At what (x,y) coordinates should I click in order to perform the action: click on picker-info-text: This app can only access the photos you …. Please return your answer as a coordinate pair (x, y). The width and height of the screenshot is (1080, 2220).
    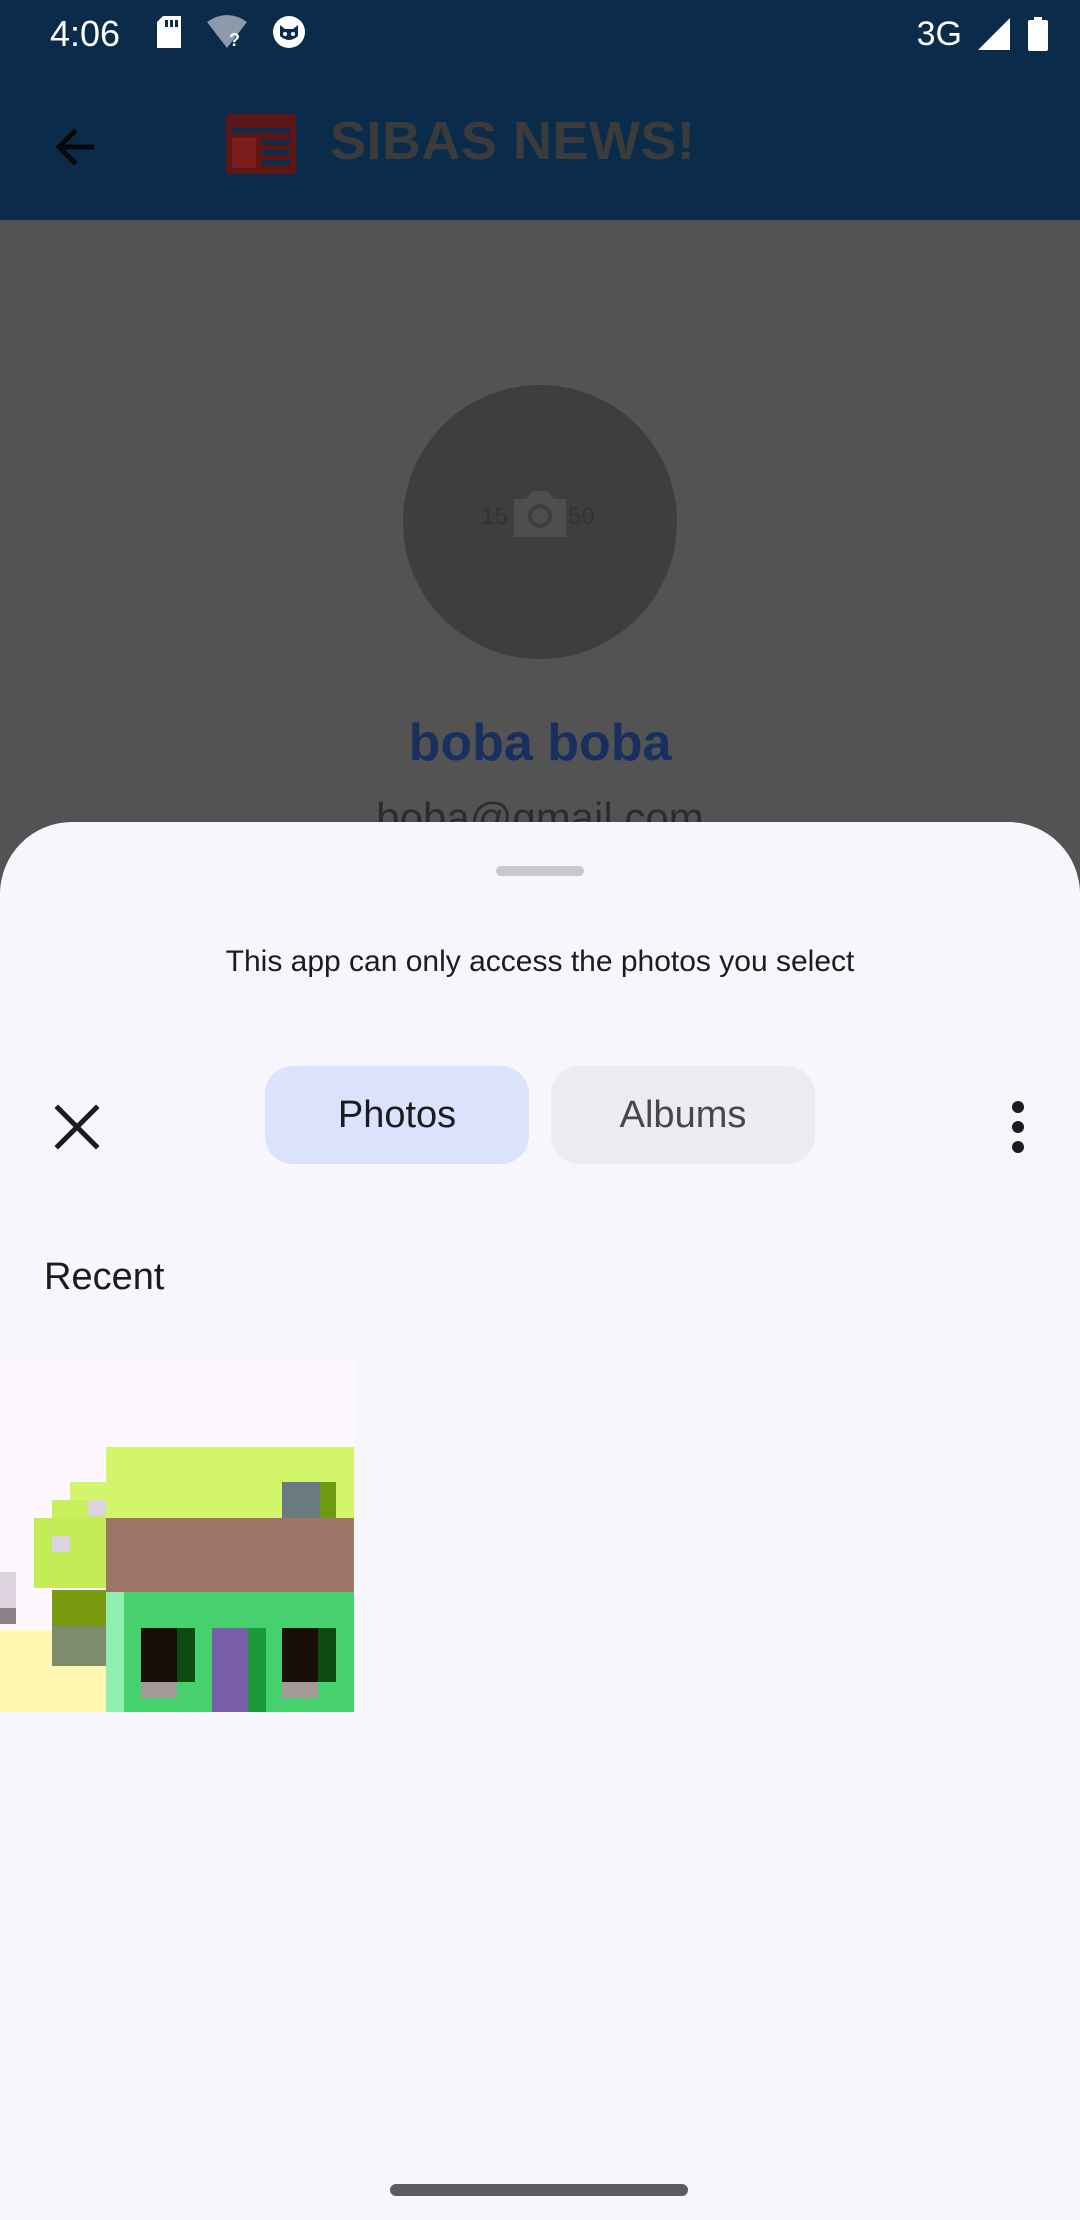
    Looking at the image, I should click on (540, 961).